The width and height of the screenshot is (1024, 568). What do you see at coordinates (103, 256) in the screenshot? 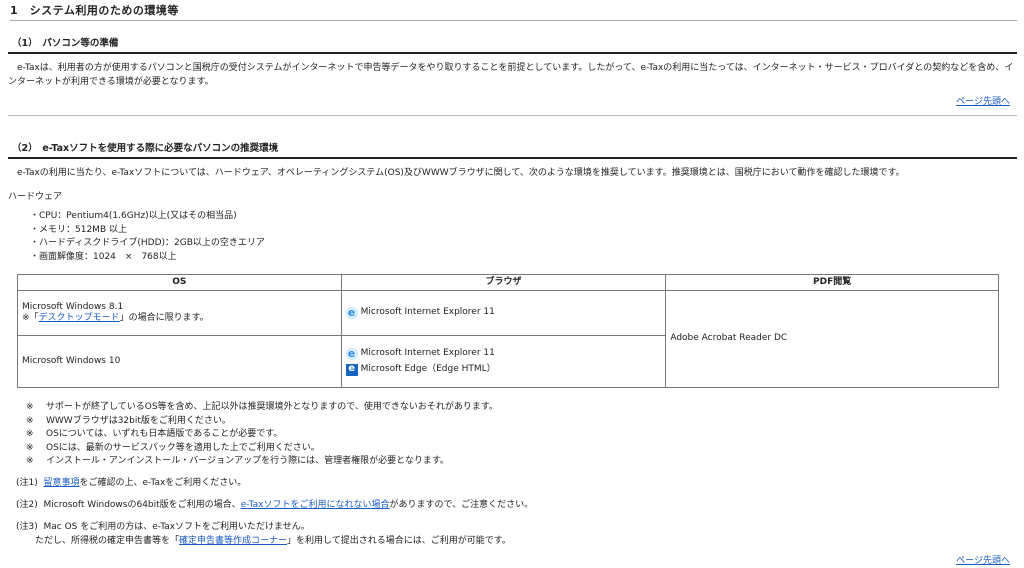
I see `hardware-item-resolution: ・画面解像度：1024 × 768以上` at bounding box center [103, 256].